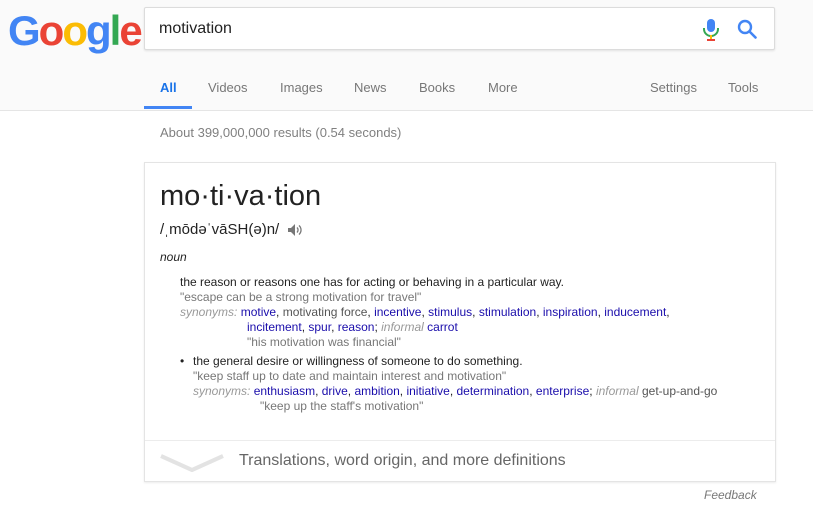  What do you see at coordinates (98, 30) in the screenshot?
I see `logo-letter: g` at bounding box center [98, 30].